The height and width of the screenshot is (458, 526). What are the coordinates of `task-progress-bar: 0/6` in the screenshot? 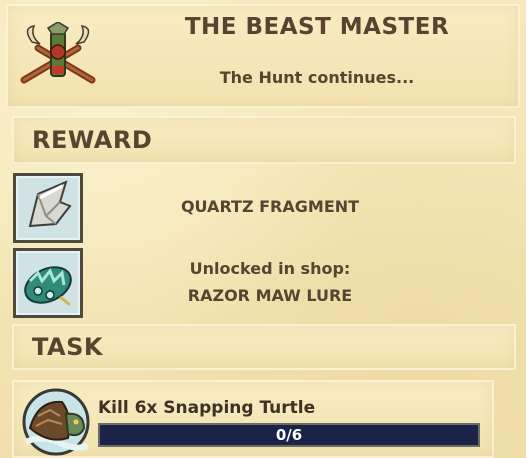 It's located at (289, 435).